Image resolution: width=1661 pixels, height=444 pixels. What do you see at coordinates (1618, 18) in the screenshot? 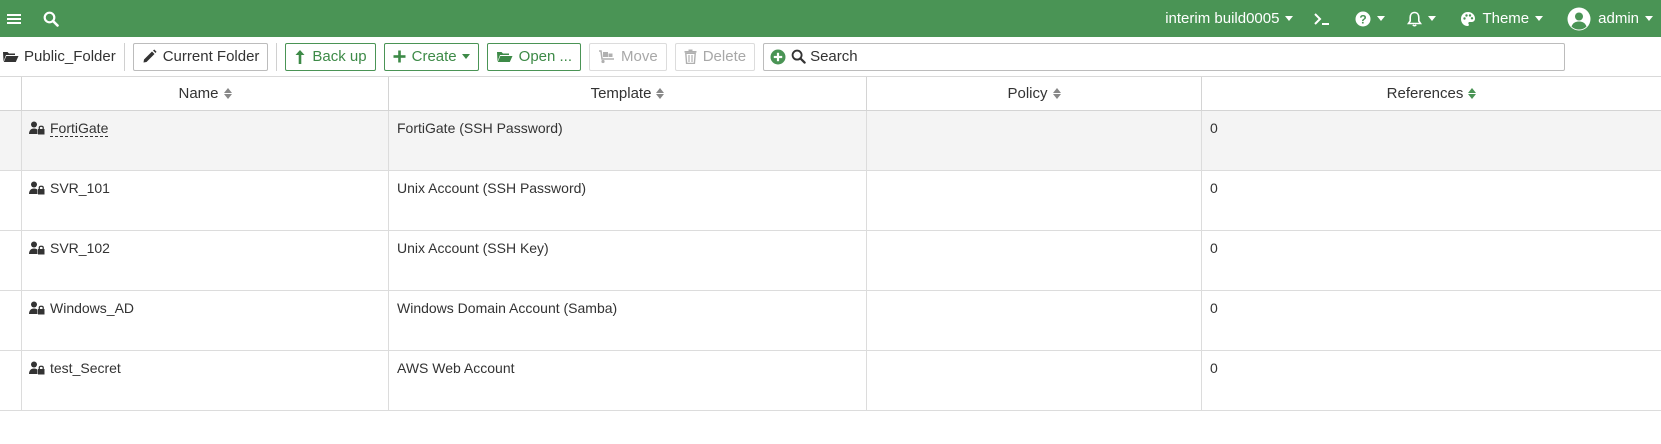
I see `user-label: admin` at bounding box center [1618, 18].